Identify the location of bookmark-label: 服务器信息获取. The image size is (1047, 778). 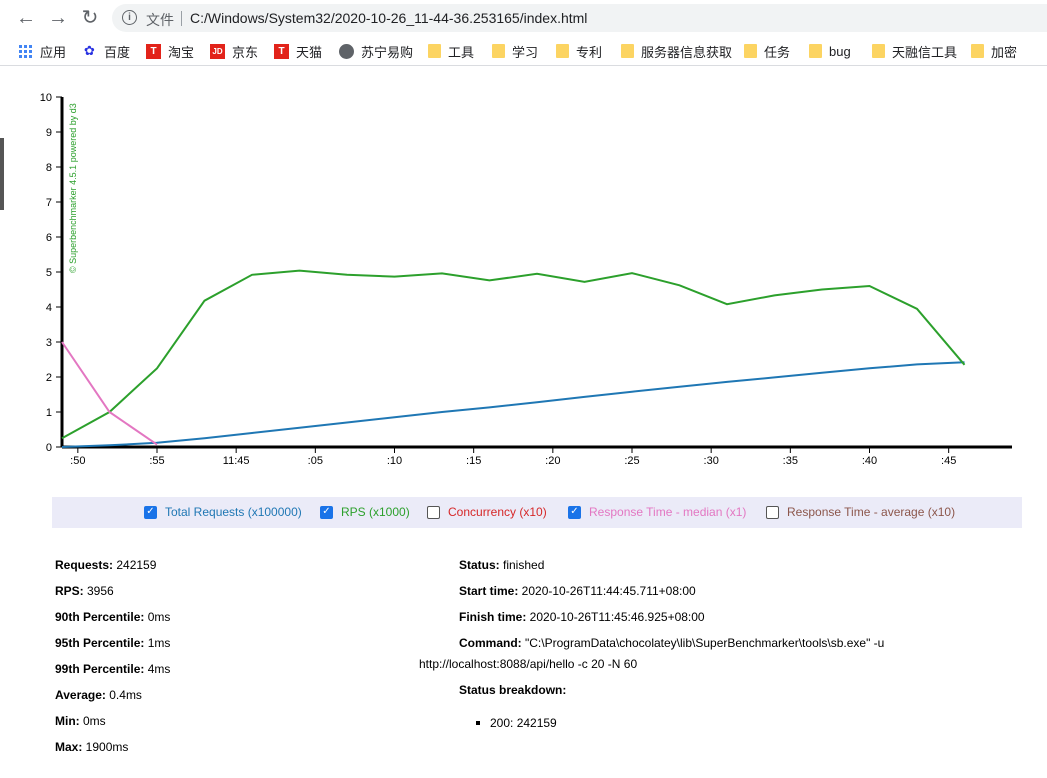
(687, 52).